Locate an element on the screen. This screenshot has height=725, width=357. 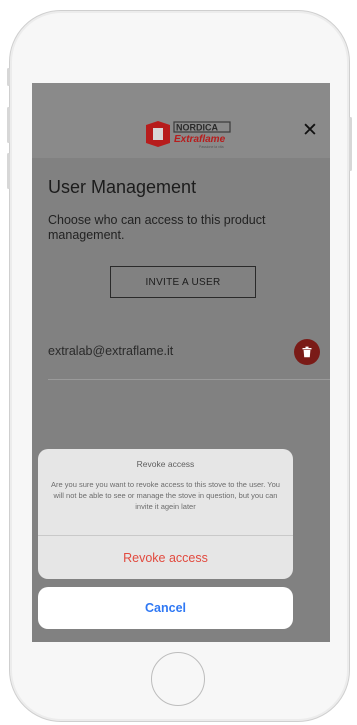
user-email: extralab@extraflame.it is located at coordinates (111, 351).